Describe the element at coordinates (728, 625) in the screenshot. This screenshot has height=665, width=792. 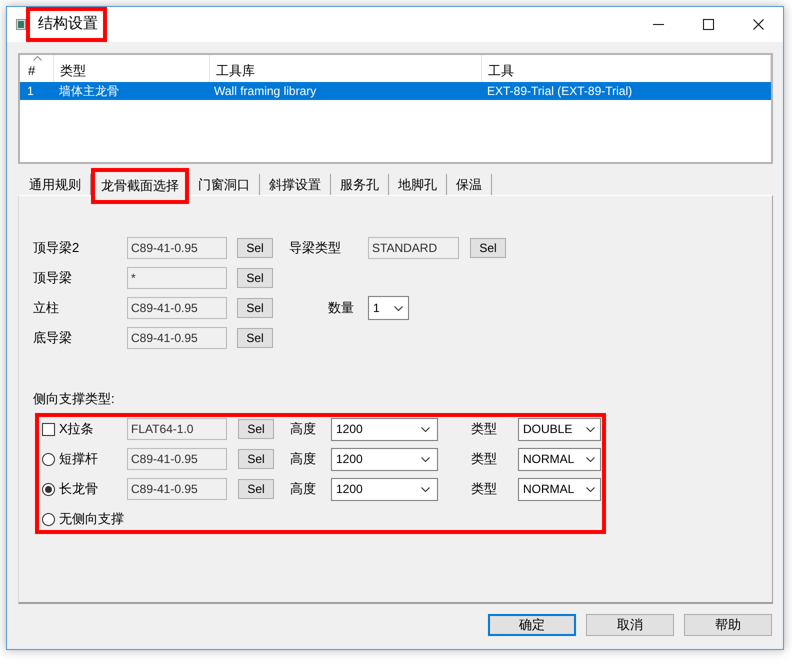
I see `help-button: 帮助` at that location.